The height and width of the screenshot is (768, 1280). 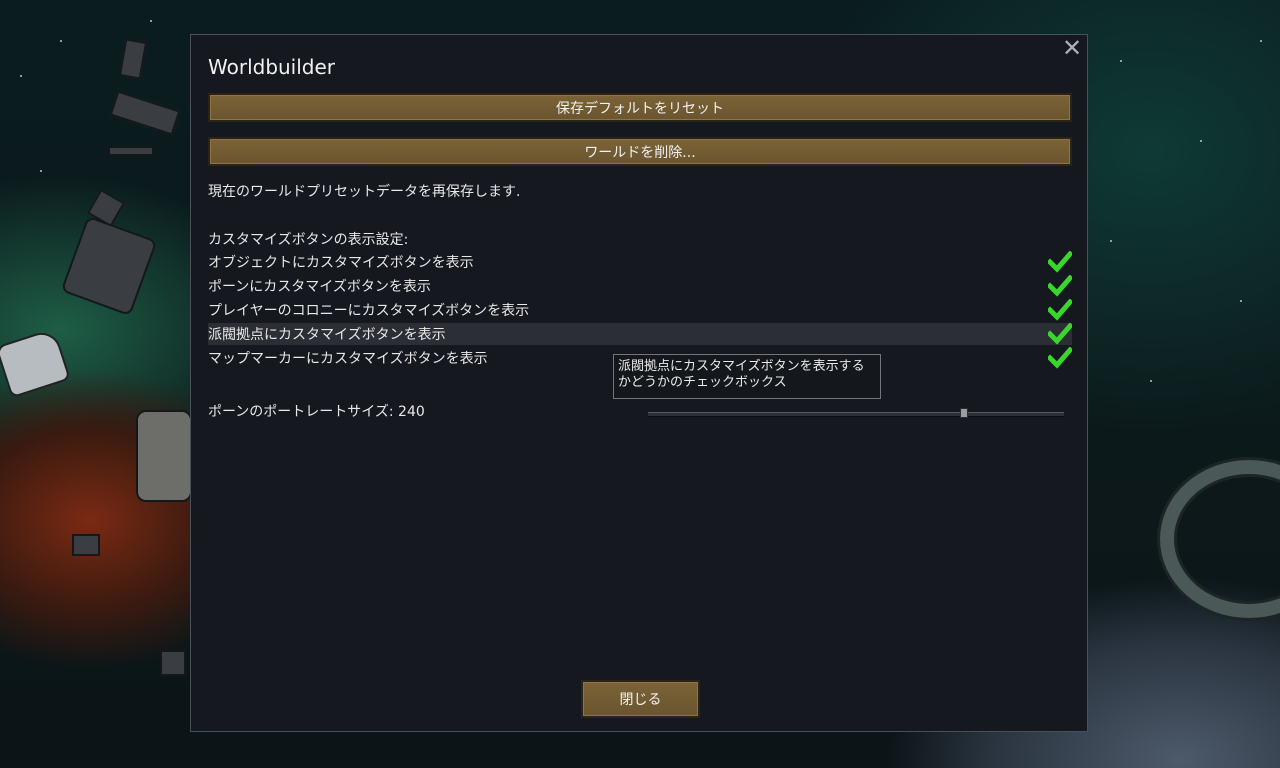 What do you see at coordinates (164, 456) in the screenshot?
I see `character-artwork` at bounding box center [164, 456].